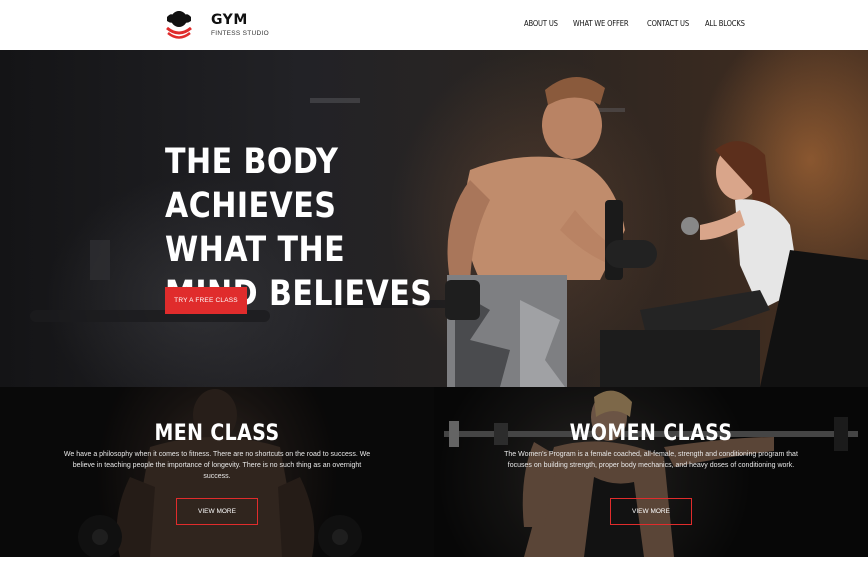  Describe the element at coordinates (179, 25) in the screenshot. I see `gym-logo-icon` at that location.